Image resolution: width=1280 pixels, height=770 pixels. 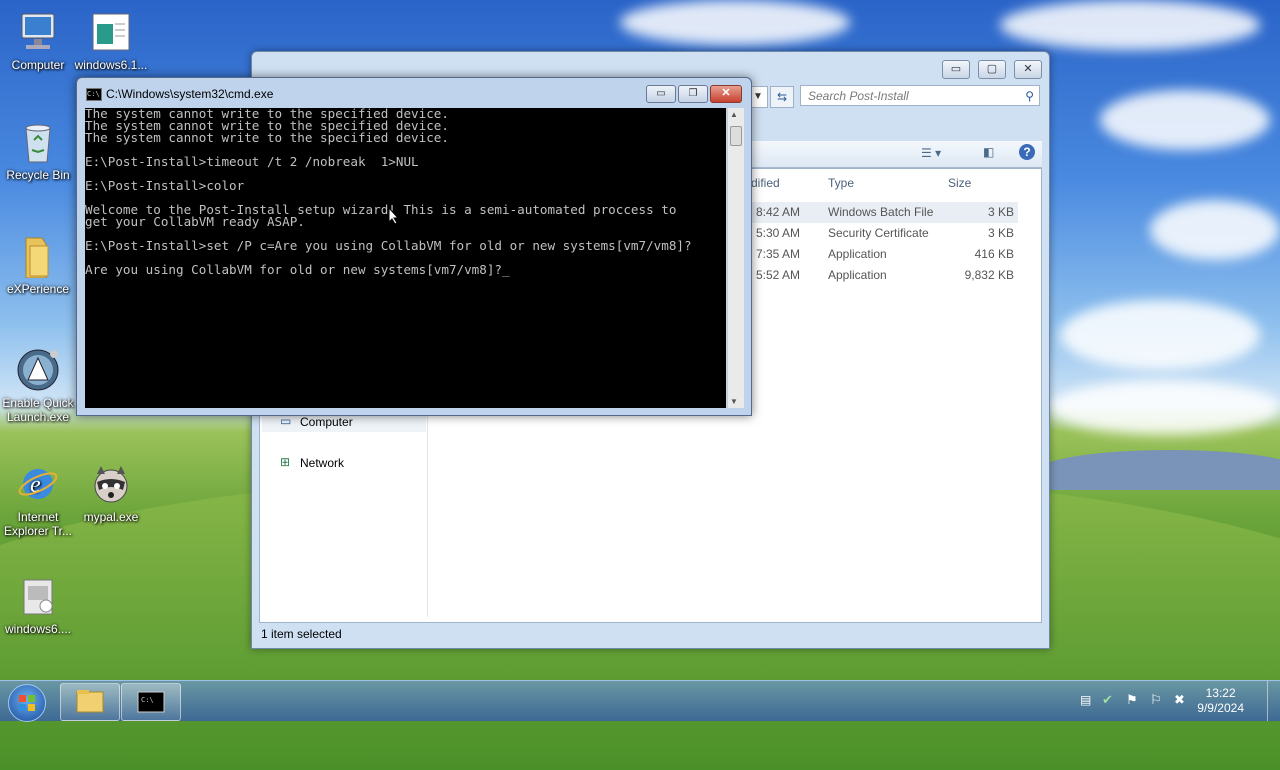 I want to click on taskbar: C:\ ▤ ✔ ⚑ ⚐ ✖ 13:22 9/9/2024, so click(x=640, y=701).